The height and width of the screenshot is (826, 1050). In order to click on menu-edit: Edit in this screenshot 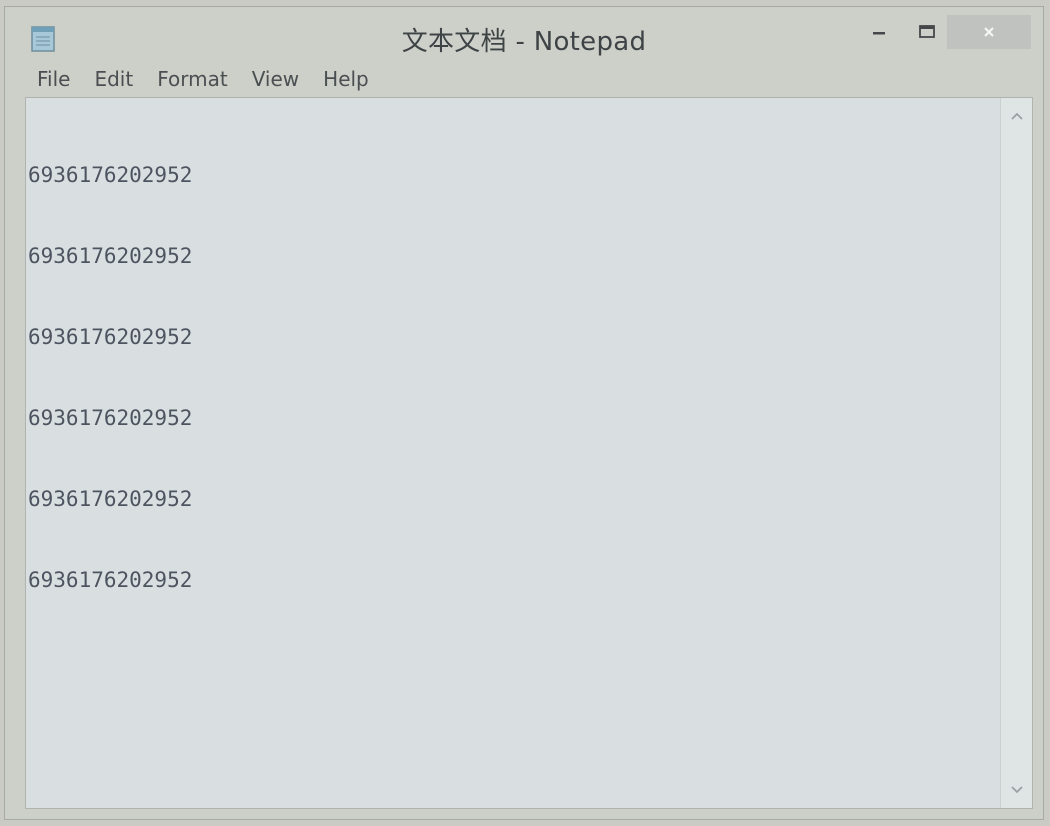, I will do `click(113, 79)`.